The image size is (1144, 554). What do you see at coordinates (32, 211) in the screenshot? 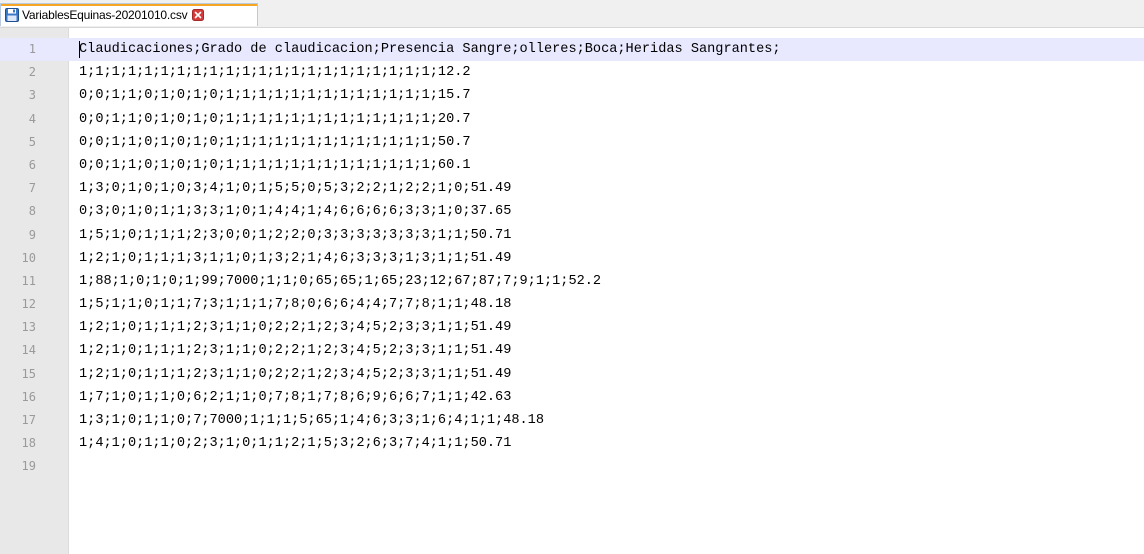
I see `line-number: 8` at bounding box center [32, 211].